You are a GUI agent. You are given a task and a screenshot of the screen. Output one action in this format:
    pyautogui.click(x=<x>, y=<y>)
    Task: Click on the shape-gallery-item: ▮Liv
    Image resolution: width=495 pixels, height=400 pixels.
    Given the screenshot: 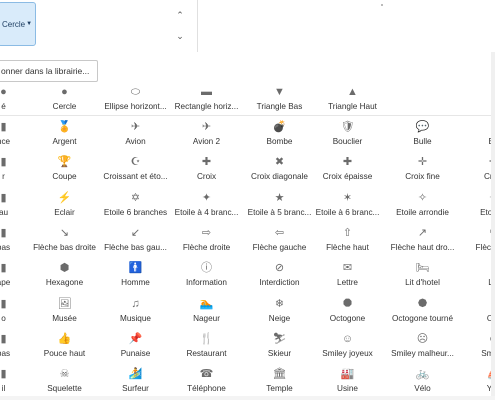 What is the action you would take?
    pyautogui.click(x=475, y=275)
    